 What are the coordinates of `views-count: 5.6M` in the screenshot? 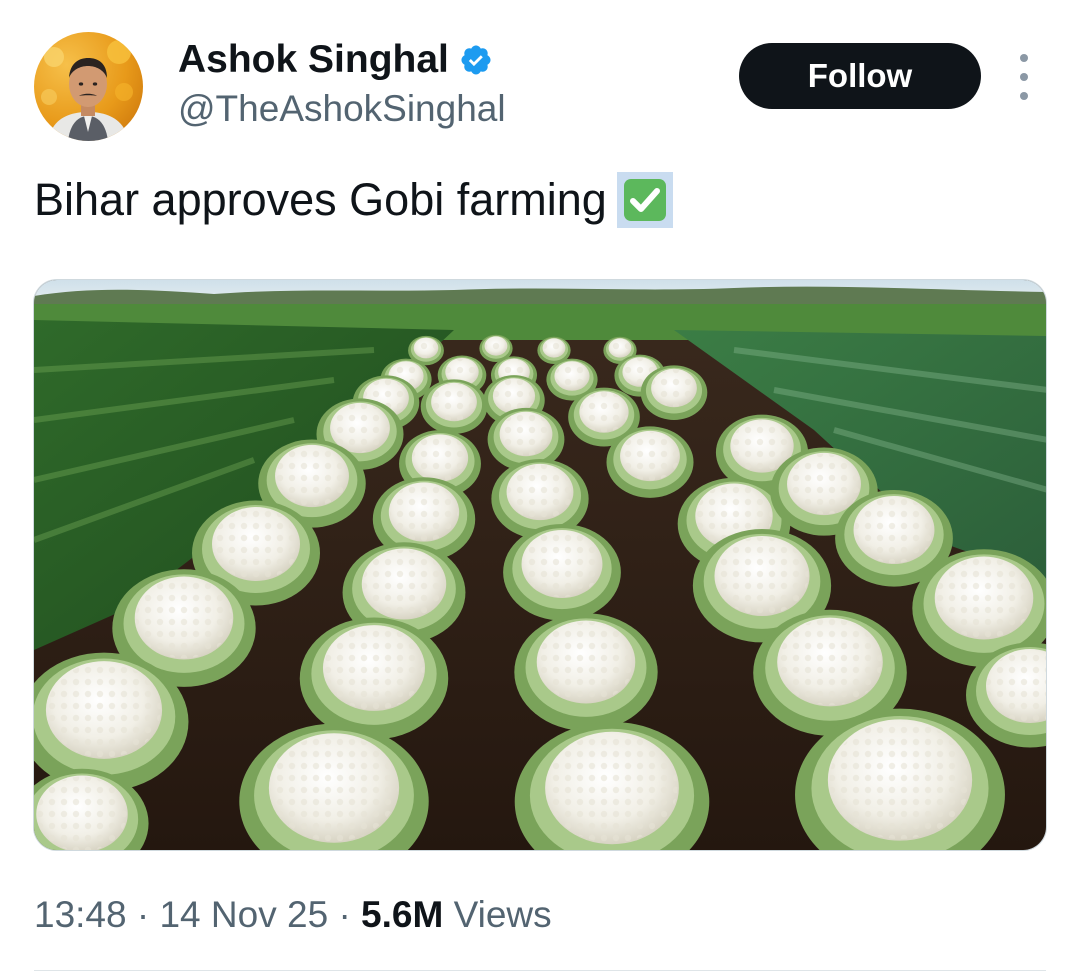 It's located at (402, 914).